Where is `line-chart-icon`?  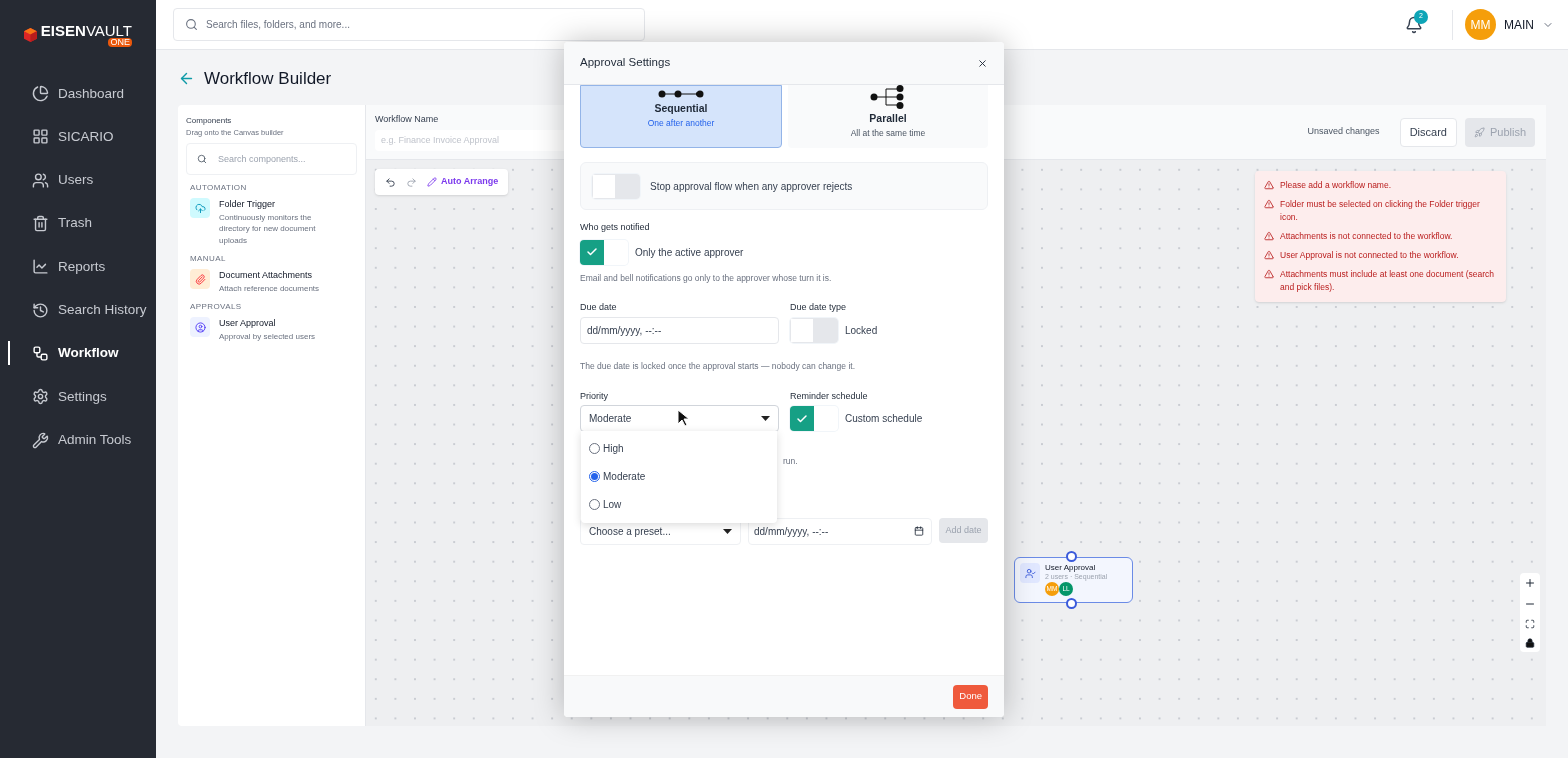 line-chart-icon is located at coordinates (40, 267).